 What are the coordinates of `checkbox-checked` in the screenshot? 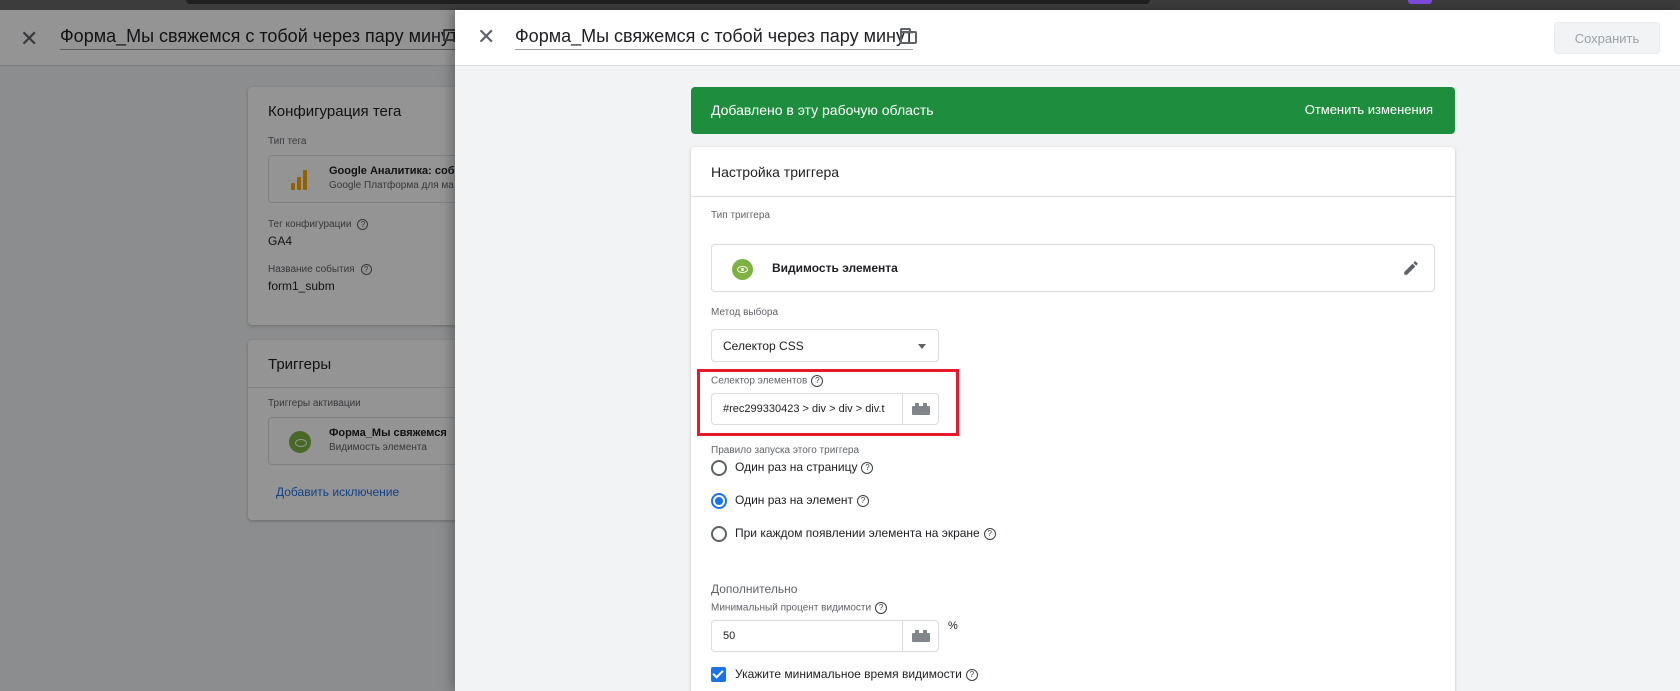 It's located at (718, 675).